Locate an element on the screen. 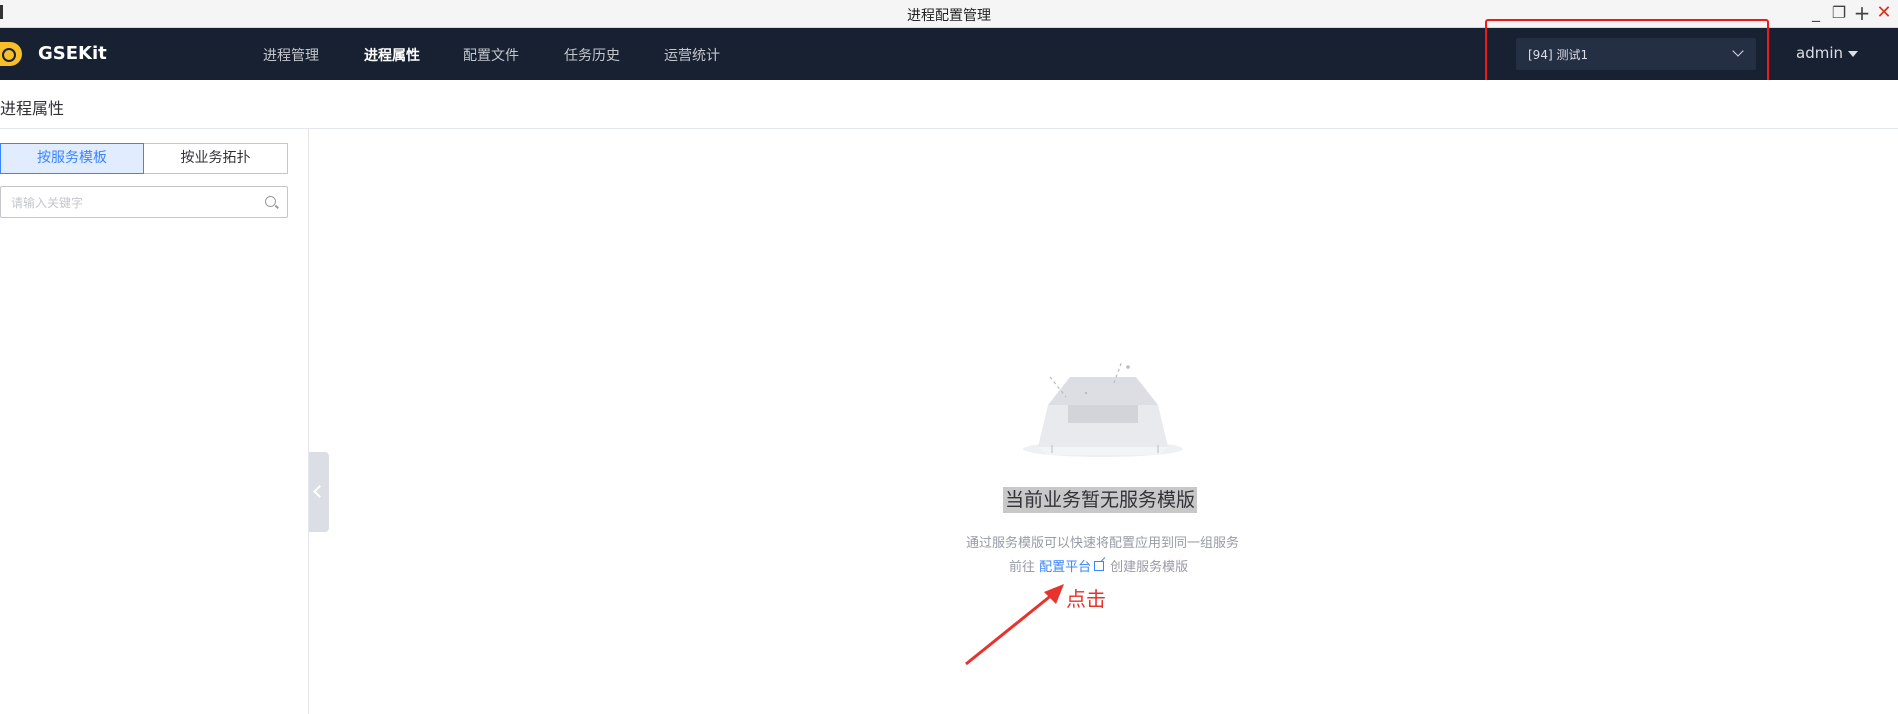  tab-by-service-template: 按服务模板 is located at coordinates (72, 158).